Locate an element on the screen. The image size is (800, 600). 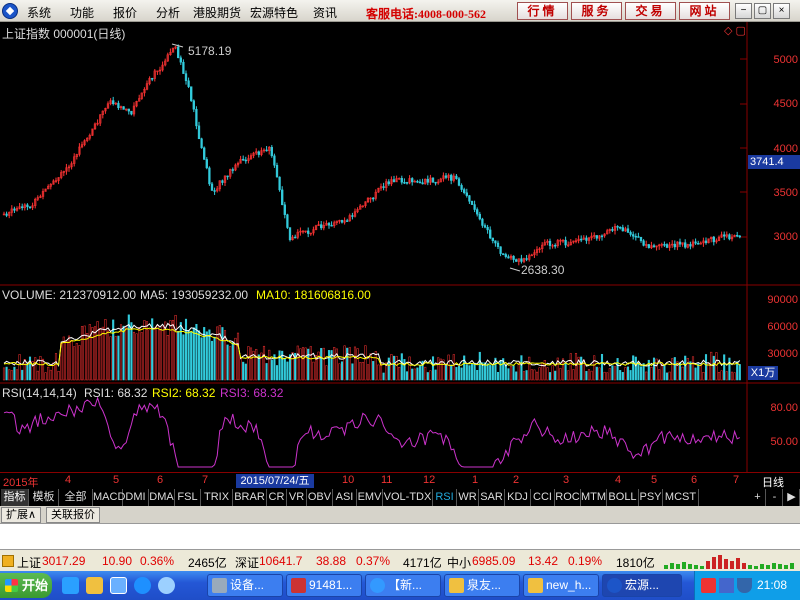
app-logo-icon is located at coordinates (10, 11).